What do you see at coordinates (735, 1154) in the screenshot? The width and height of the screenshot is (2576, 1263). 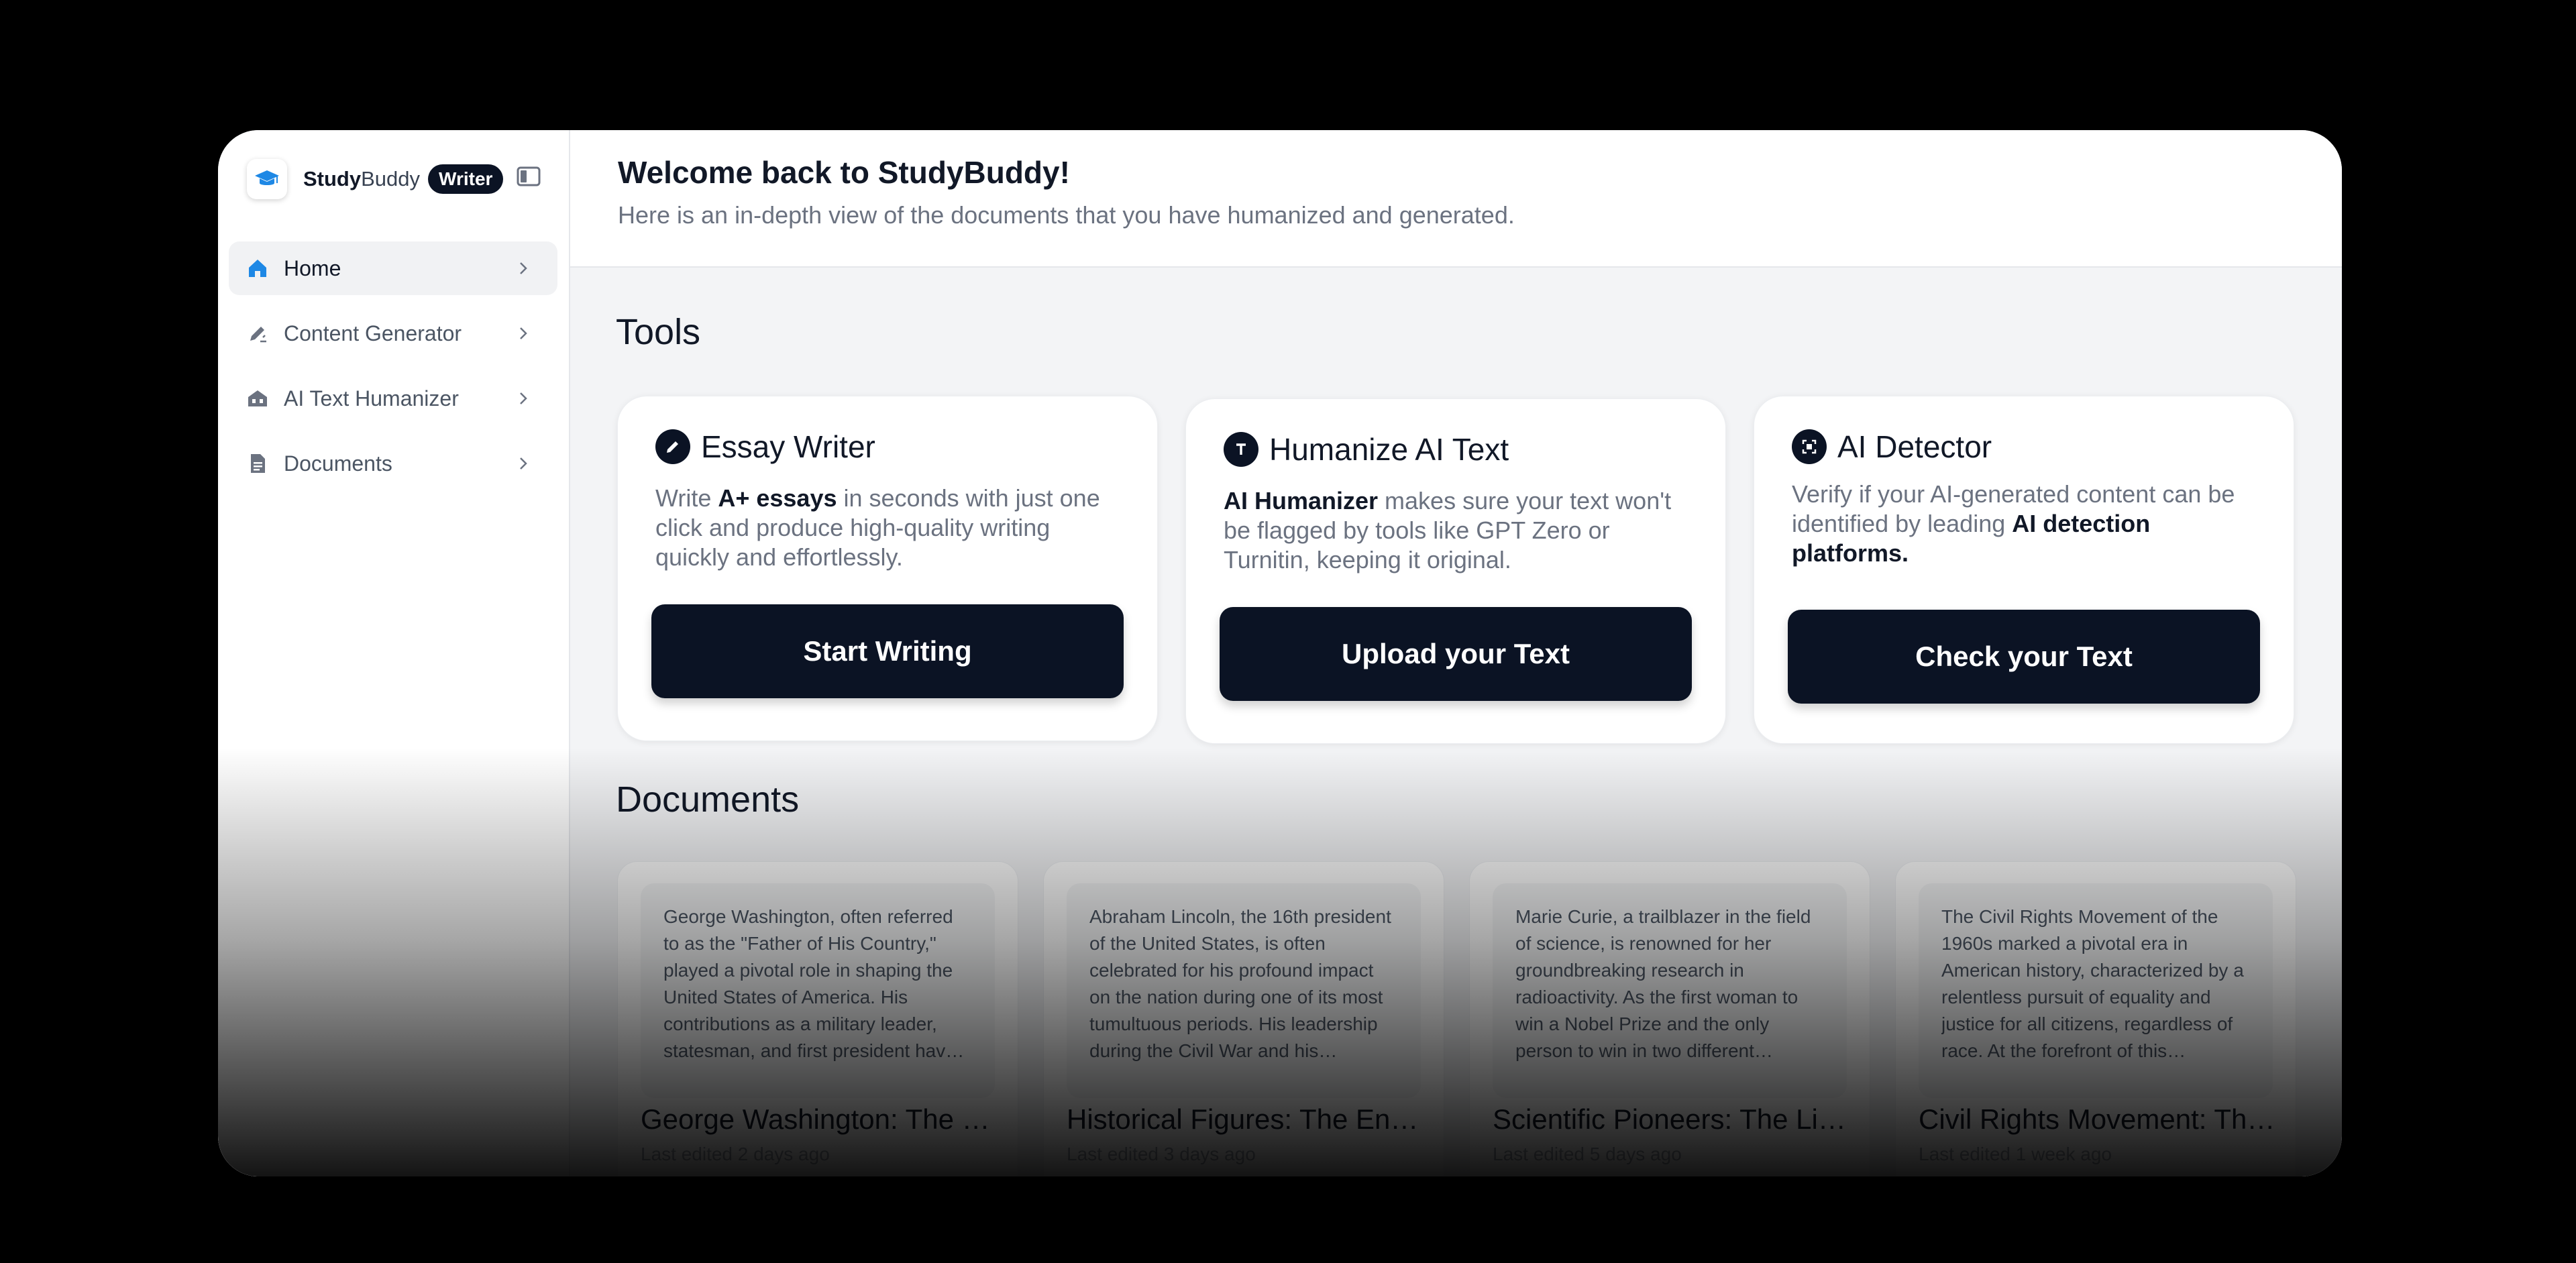 I see `document-meta: Last edited 2 days ago` at bounding box center [735, 1154].